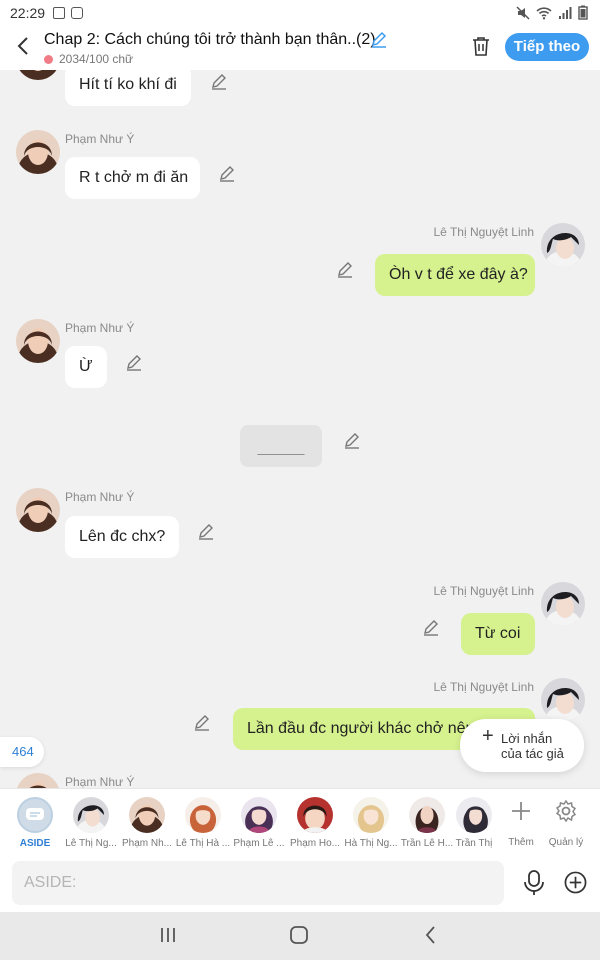  What do you see at coordinates (521, 822) in the screenshot?
I see `add-character-button: Thêm` at bounding box center [521, 822].